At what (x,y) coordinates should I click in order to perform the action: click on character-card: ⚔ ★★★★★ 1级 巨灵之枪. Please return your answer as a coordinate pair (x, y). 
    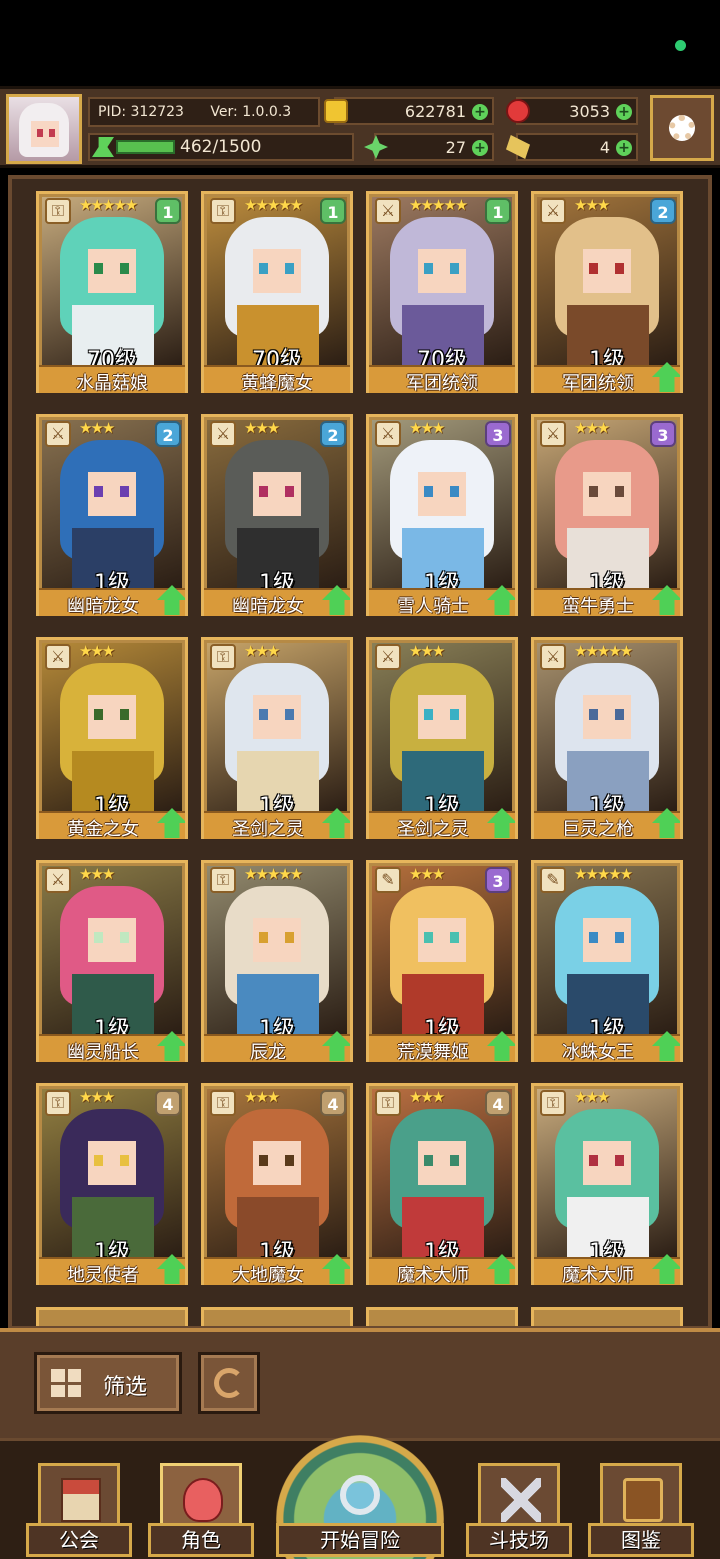
    Looking at the image, I should click on (607, 738).